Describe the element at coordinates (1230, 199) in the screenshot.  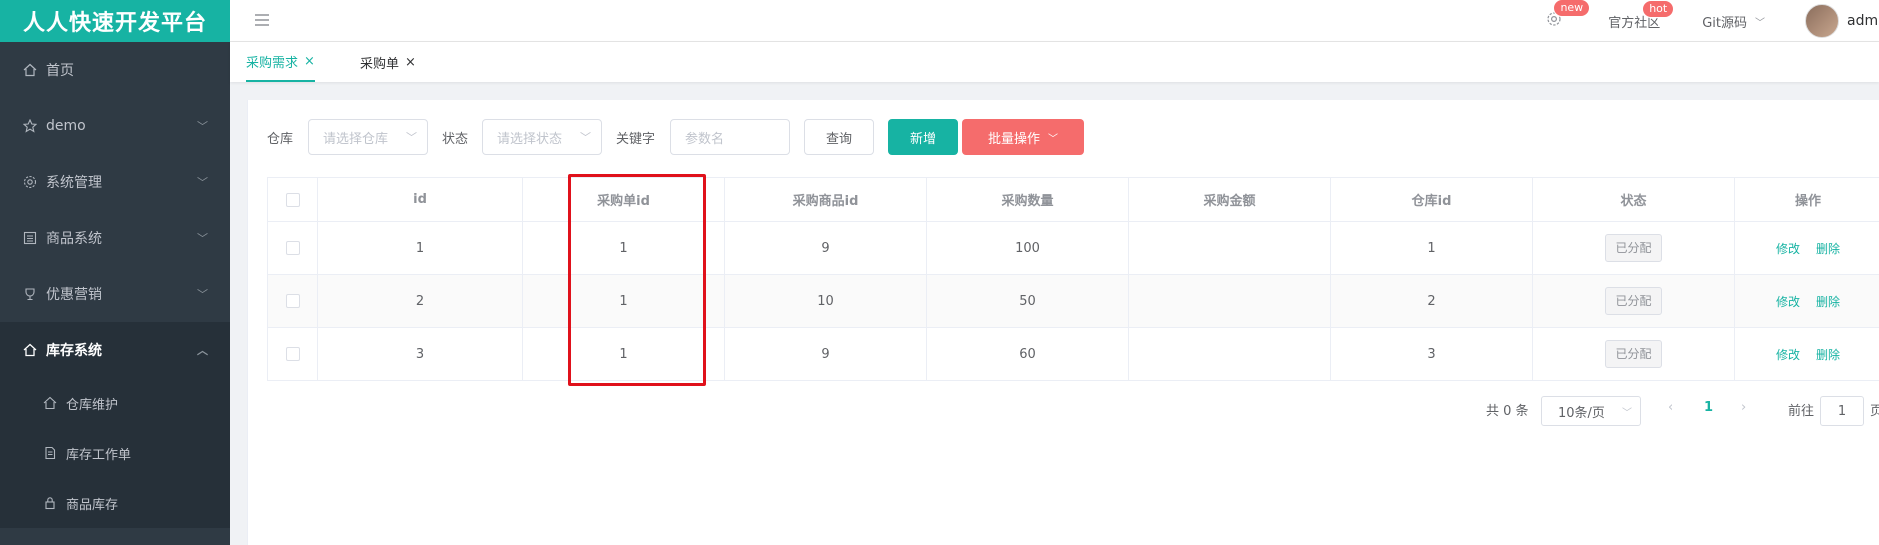
I see `header-amount: 采购金额` at that location.